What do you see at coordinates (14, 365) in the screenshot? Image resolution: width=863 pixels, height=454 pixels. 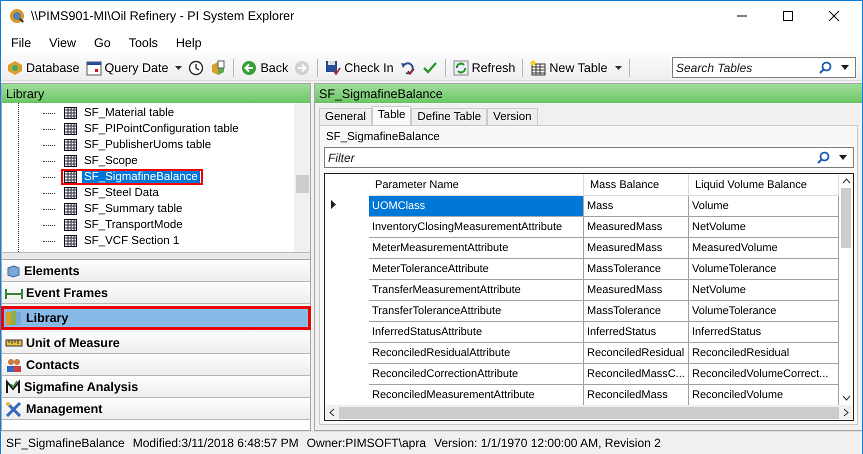 I see `people-icon` at bounding box center [14, 365].